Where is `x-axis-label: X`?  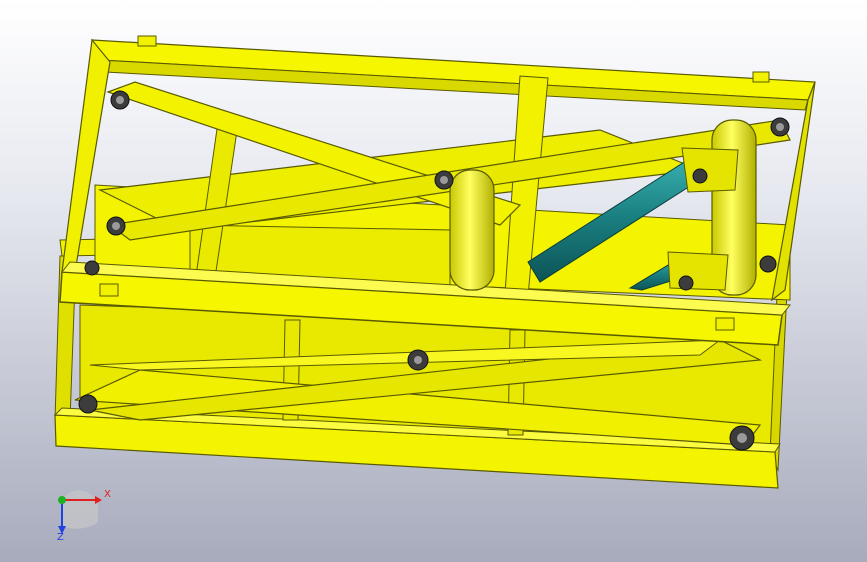
x-axis-label: X is located at coordinates (107, 494).